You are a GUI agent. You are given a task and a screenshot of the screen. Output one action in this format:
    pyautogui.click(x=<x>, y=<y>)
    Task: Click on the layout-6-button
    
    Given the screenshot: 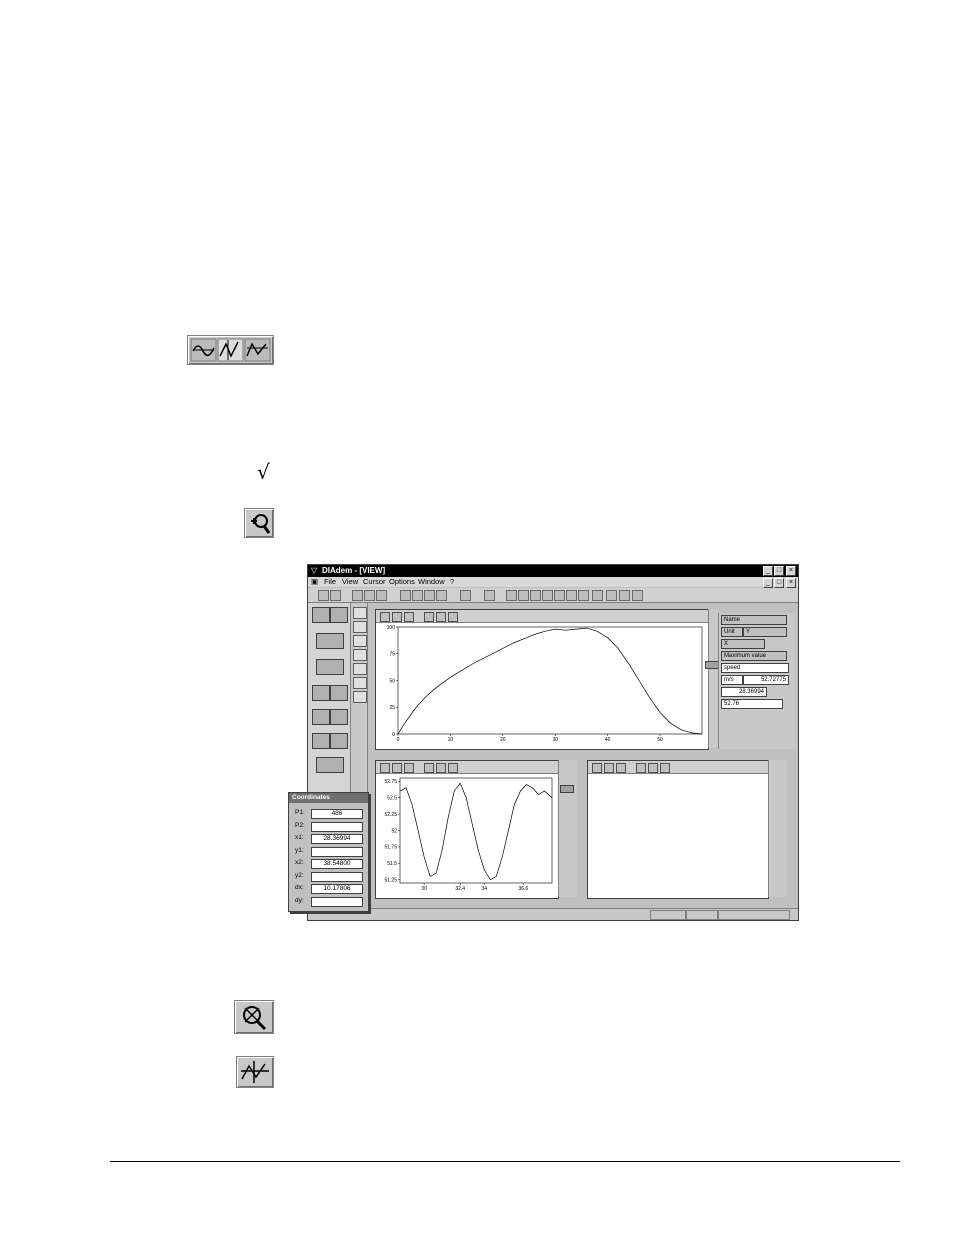 What is the action you would take?
    pyautogui.click(x=360, y=683)
    